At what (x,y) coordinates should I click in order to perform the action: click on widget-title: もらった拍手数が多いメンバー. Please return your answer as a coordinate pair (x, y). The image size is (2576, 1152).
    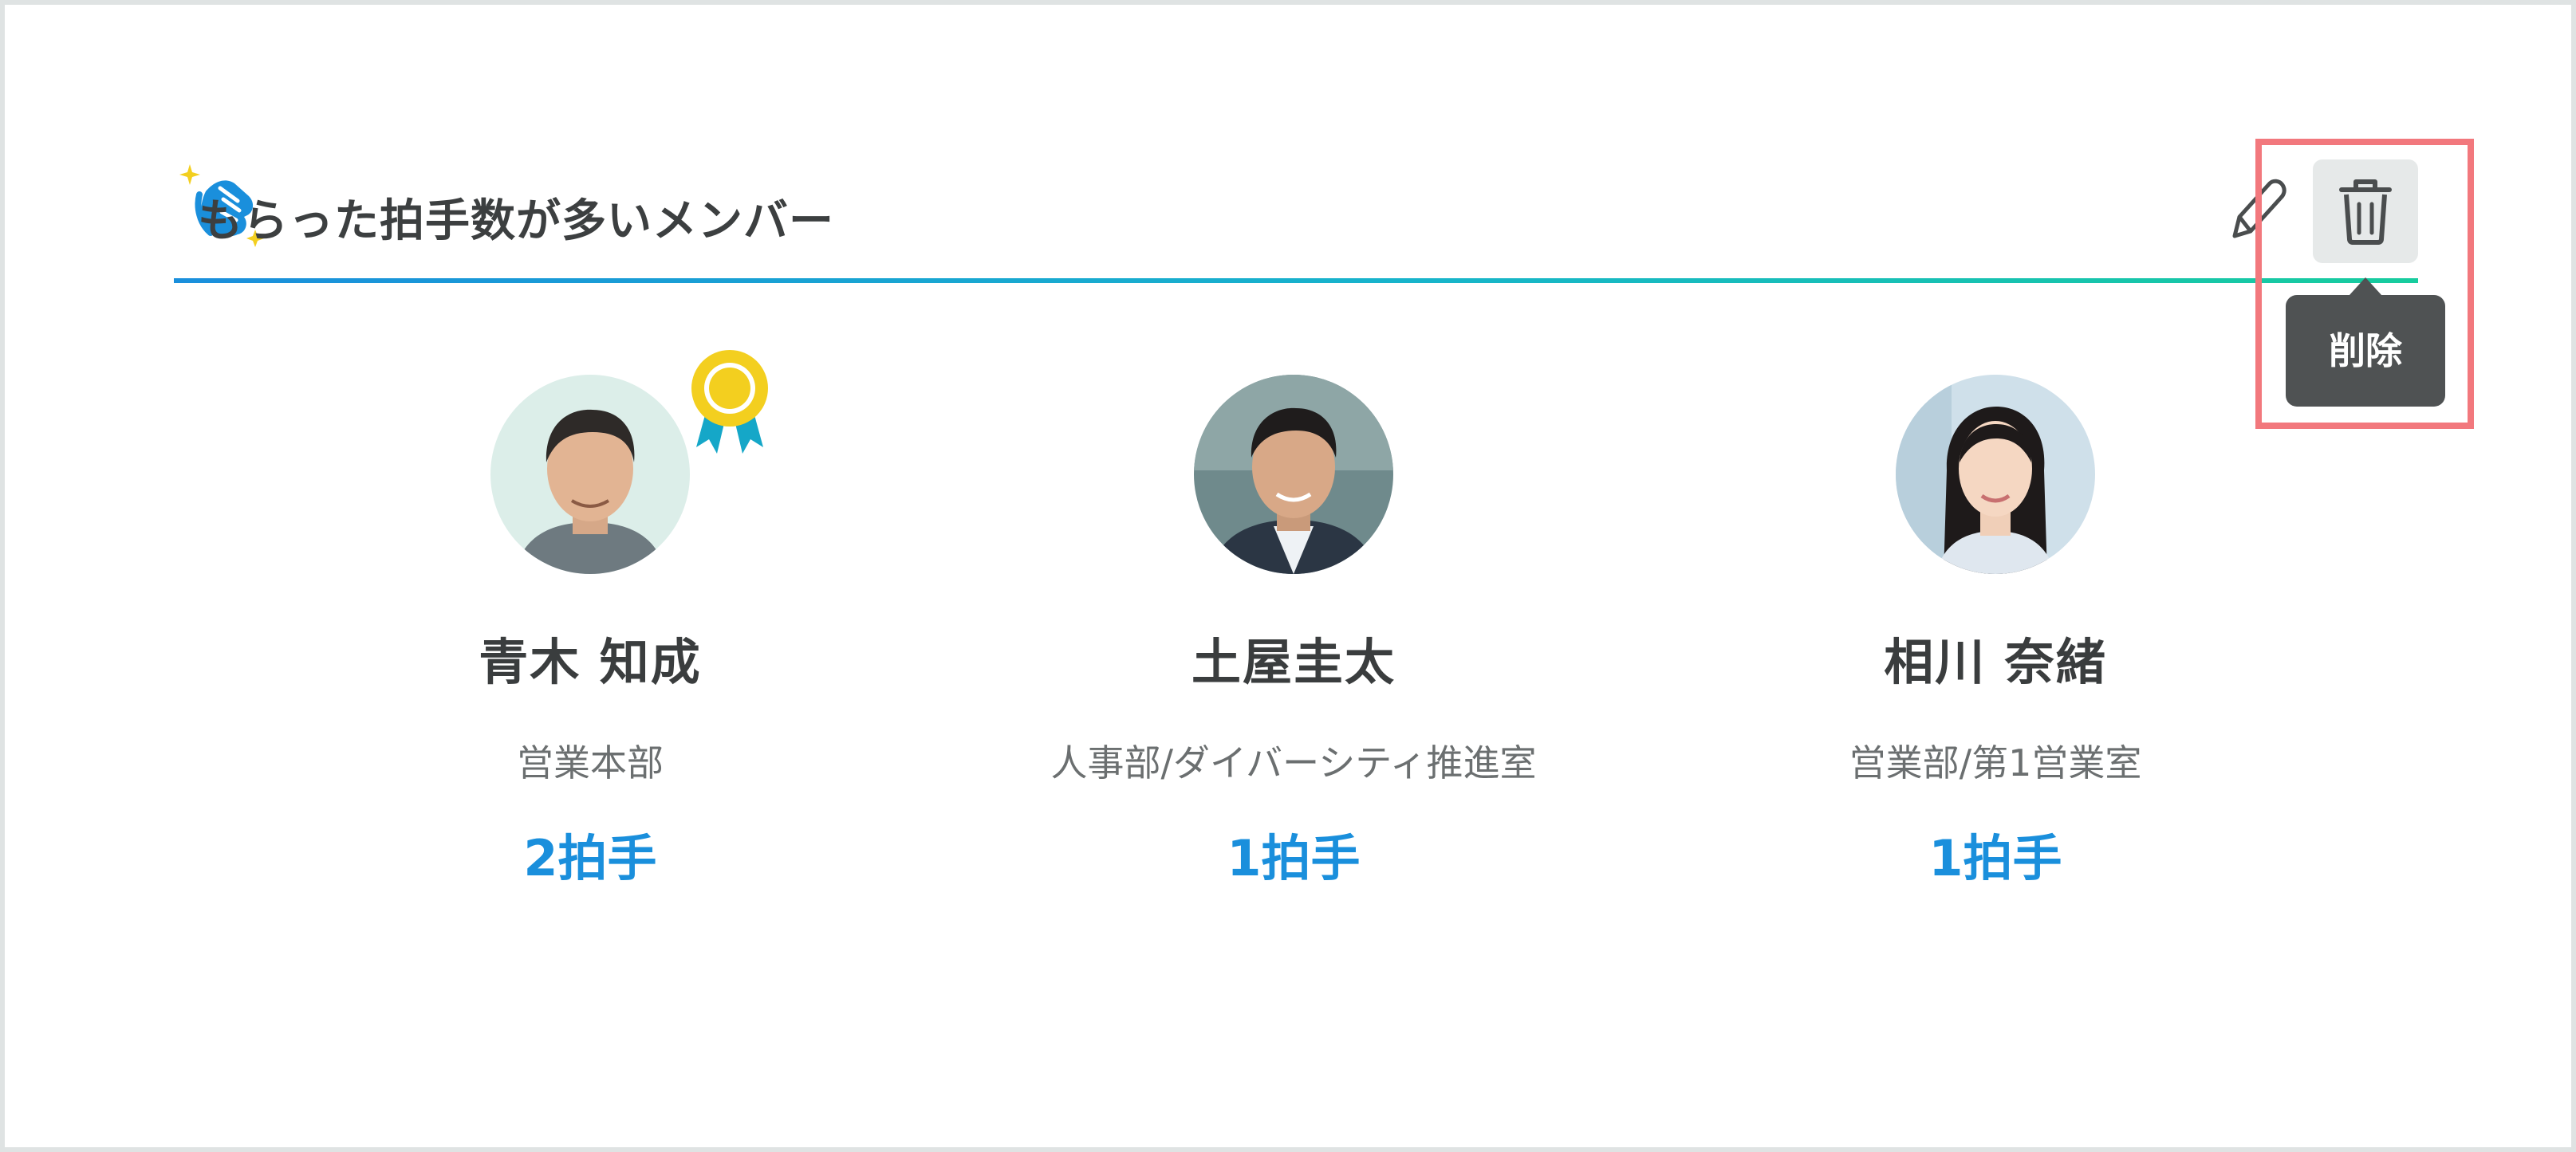
    Looking at the image, I should click on (516, 221).